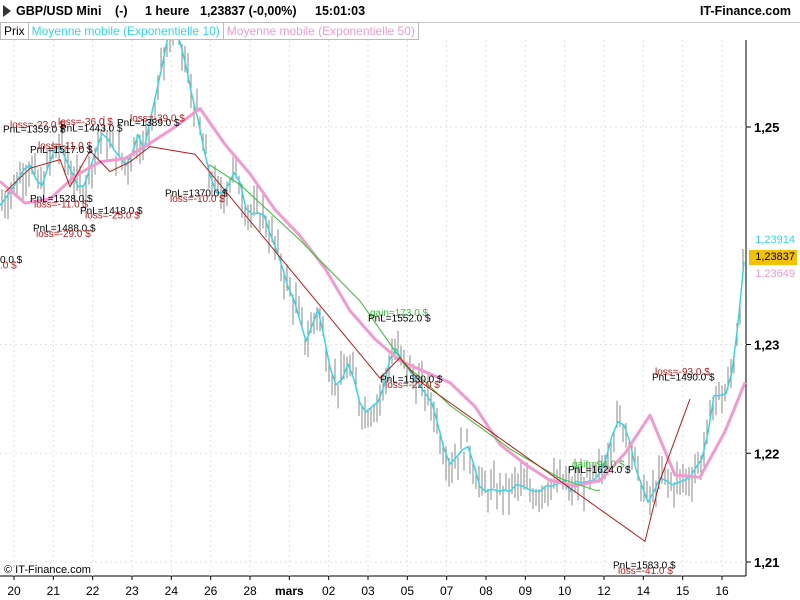 The width and height of the screenshot is (800, 600). What do you see at coordinates (112, 215) in the screenshot?
I see `trade-annotation: loss=-25.0 $` at bounding box center [112, 215].